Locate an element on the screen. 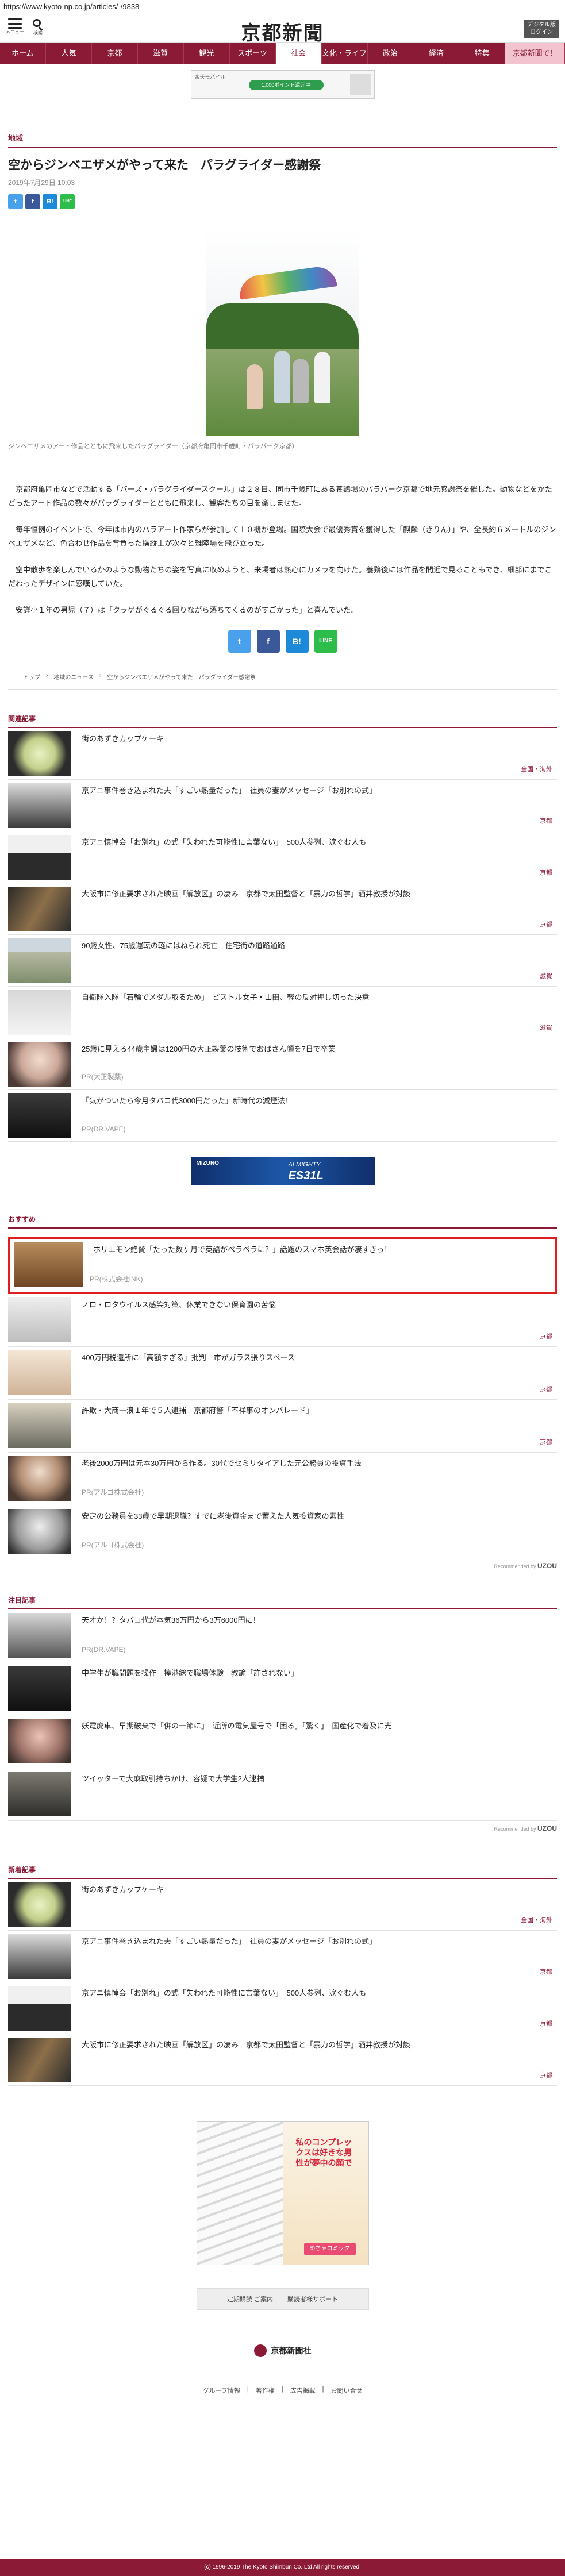 The width and height of the screenshot is (565, 2576). breadcrumb-item: 地域のニュース is located at coordinates (73, 676).